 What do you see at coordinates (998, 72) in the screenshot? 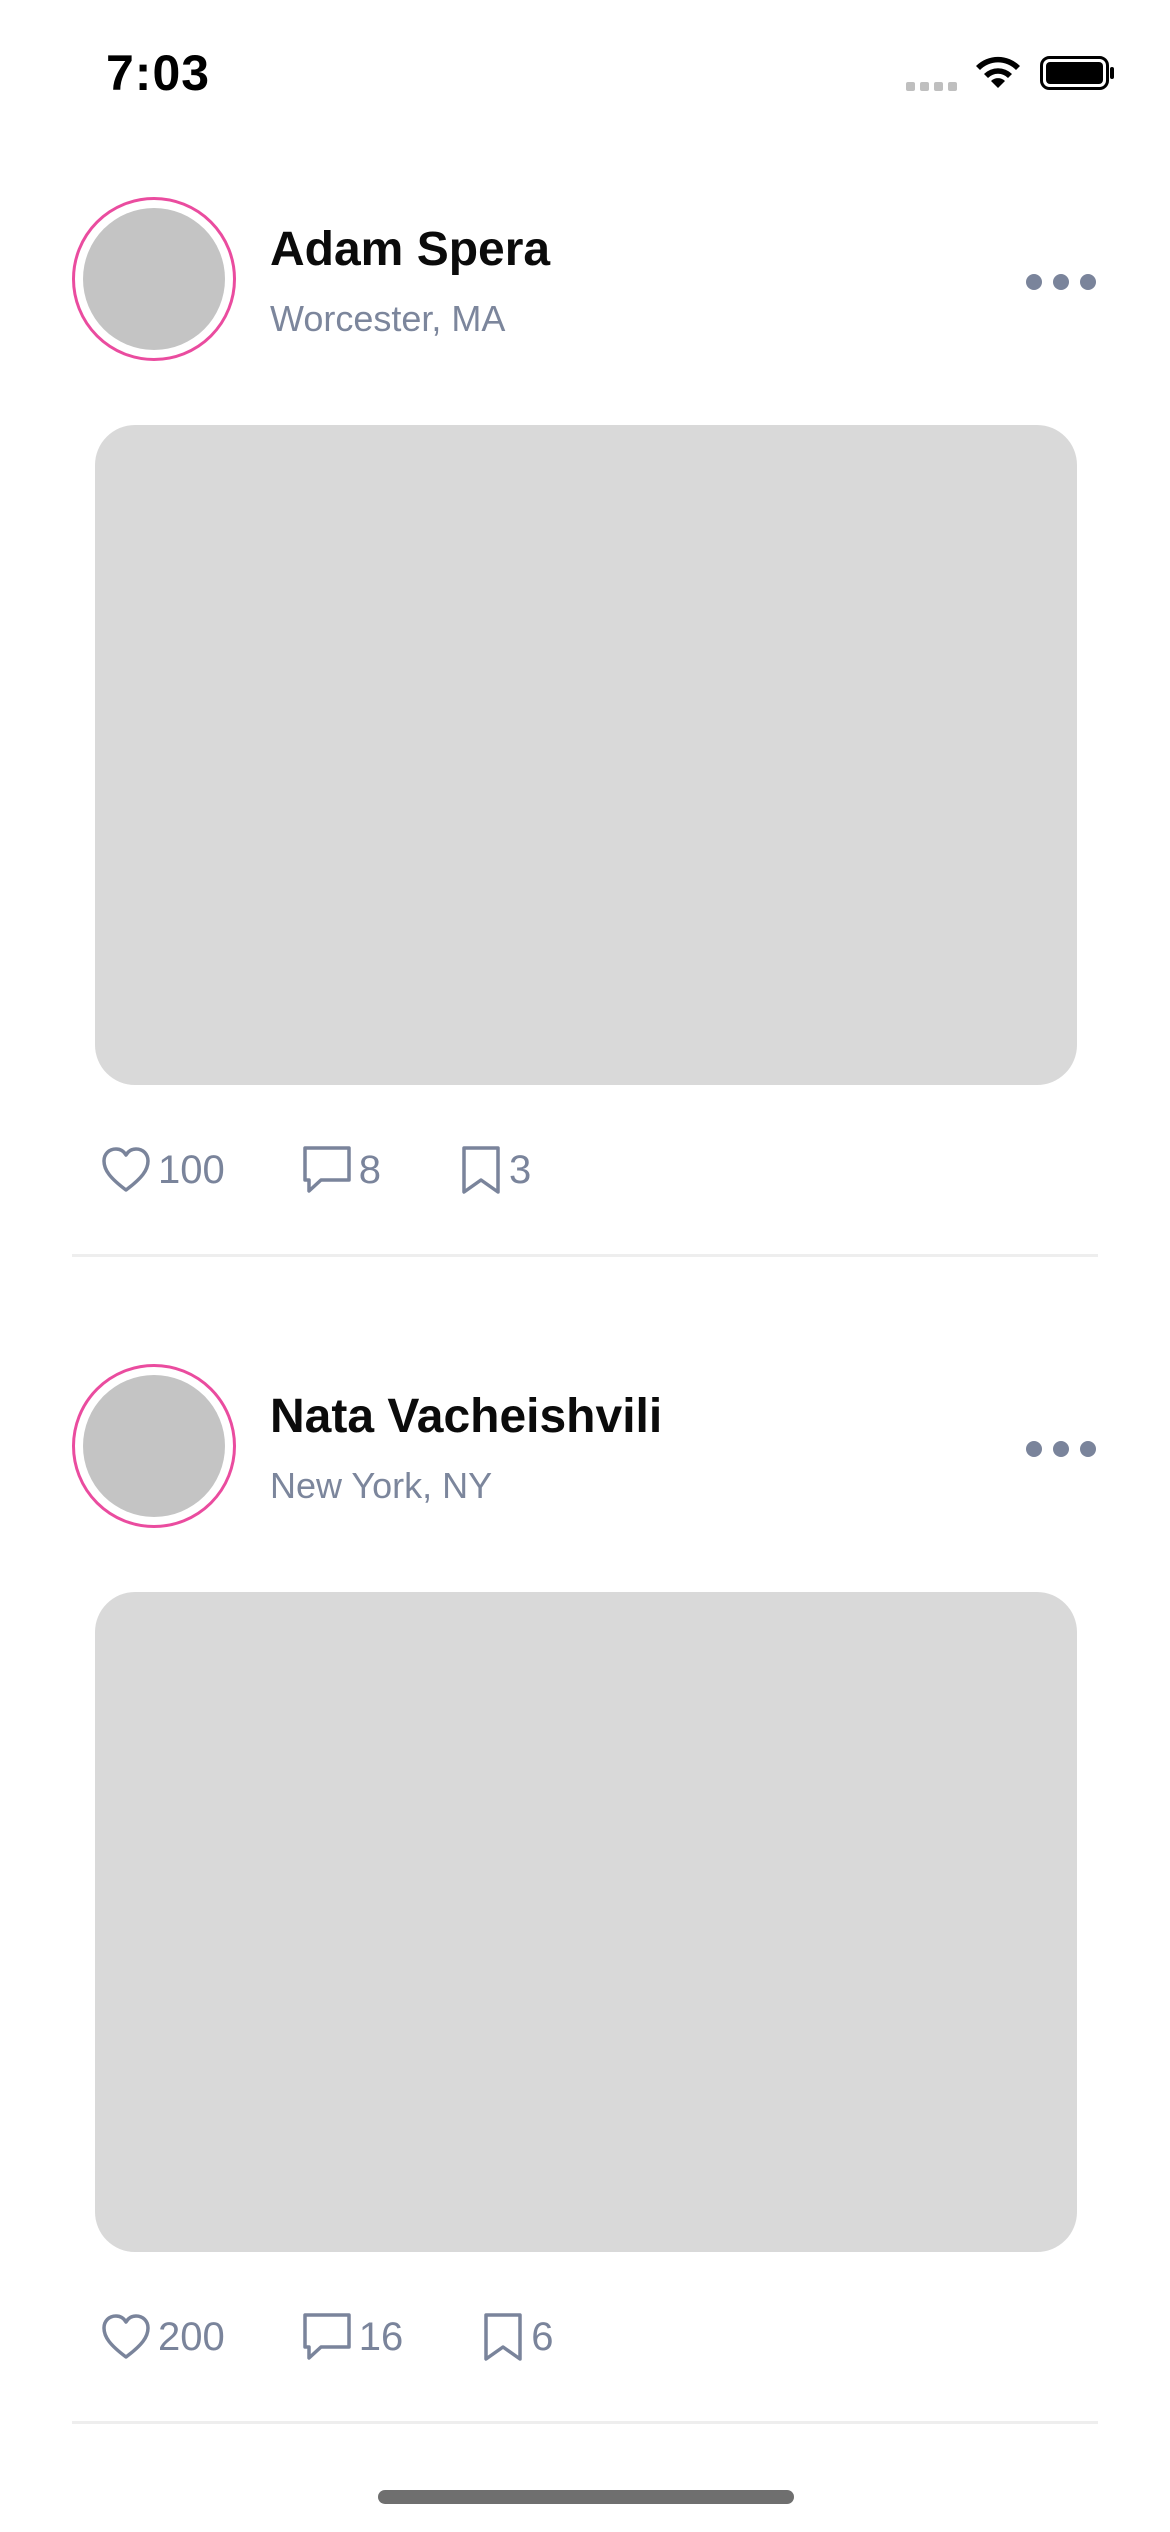
I see `wifi-icon` at bounding box center [998, 72].